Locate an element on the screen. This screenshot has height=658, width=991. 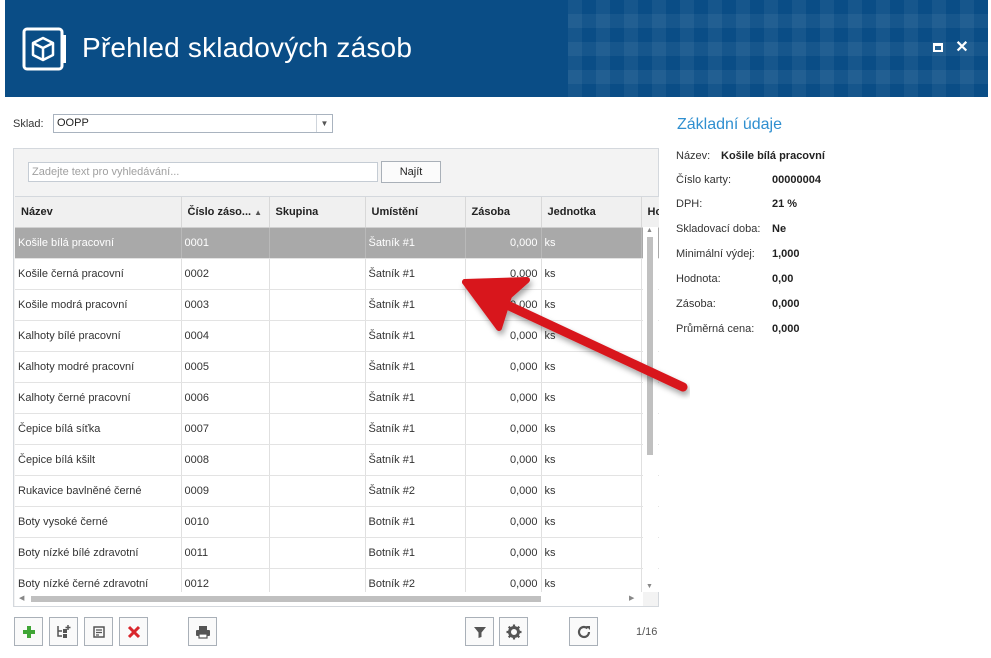
cell-umisteni: Šatník #2 is located at coordinates (415, 491).